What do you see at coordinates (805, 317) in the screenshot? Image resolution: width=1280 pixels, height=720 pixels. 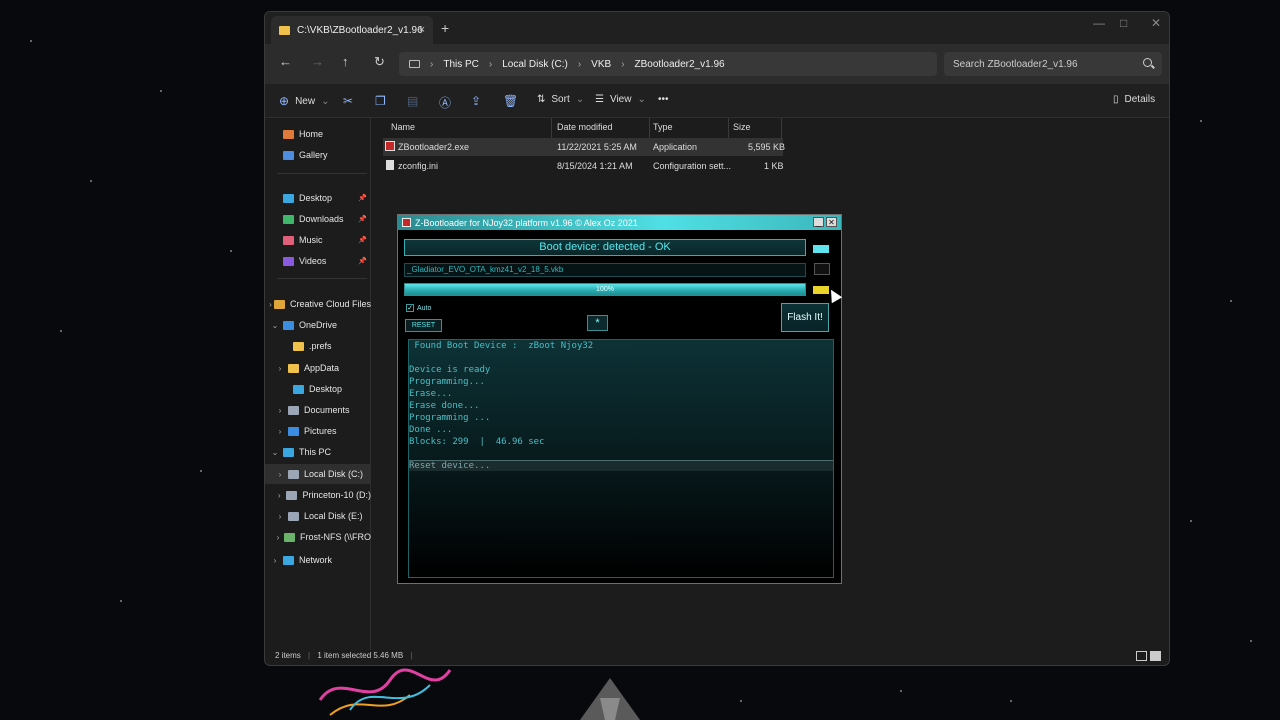 I see `flash-it-button: Flash It!` at bounding box center [805, 317].